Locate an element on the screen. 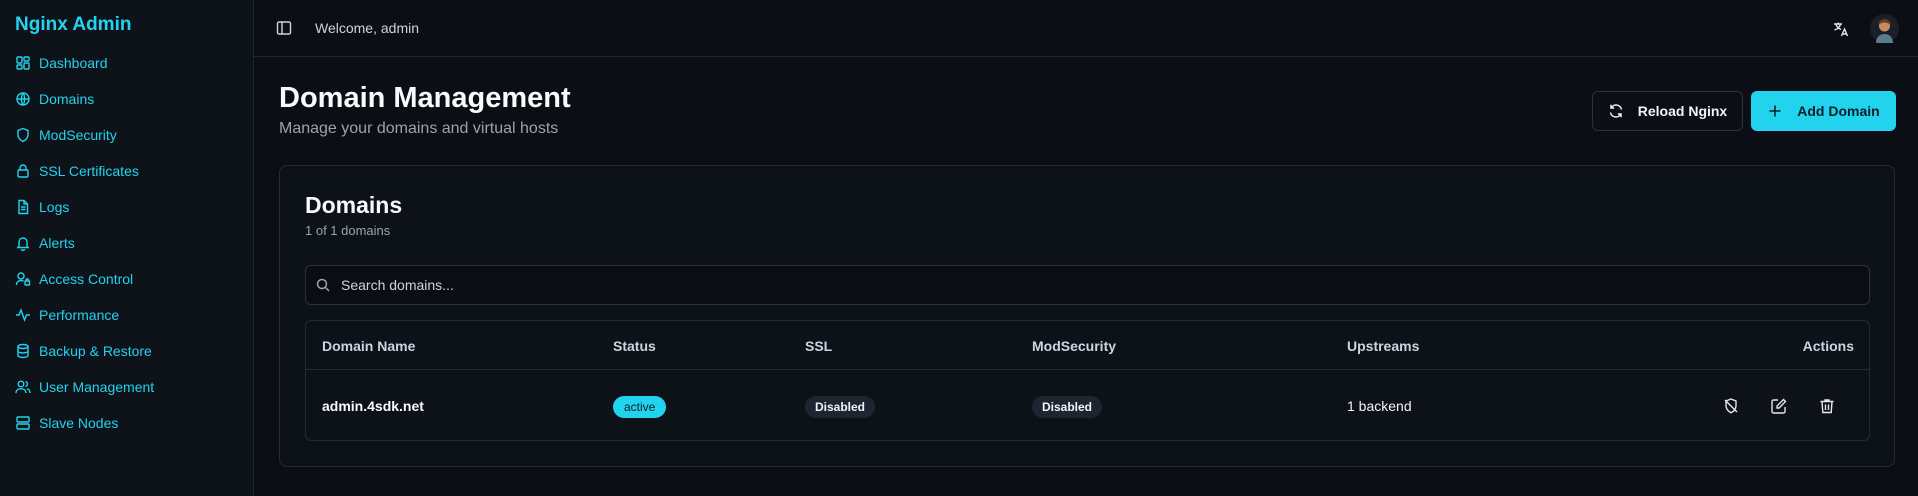  refresh-icon is located at coordinates (1616, 111).